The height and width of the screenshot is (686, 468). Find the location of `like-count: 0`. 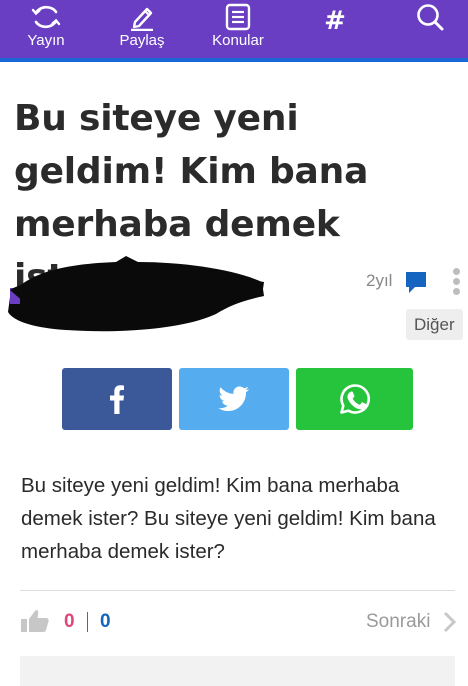

like-count: 0 is located at coordinates (69, 621).